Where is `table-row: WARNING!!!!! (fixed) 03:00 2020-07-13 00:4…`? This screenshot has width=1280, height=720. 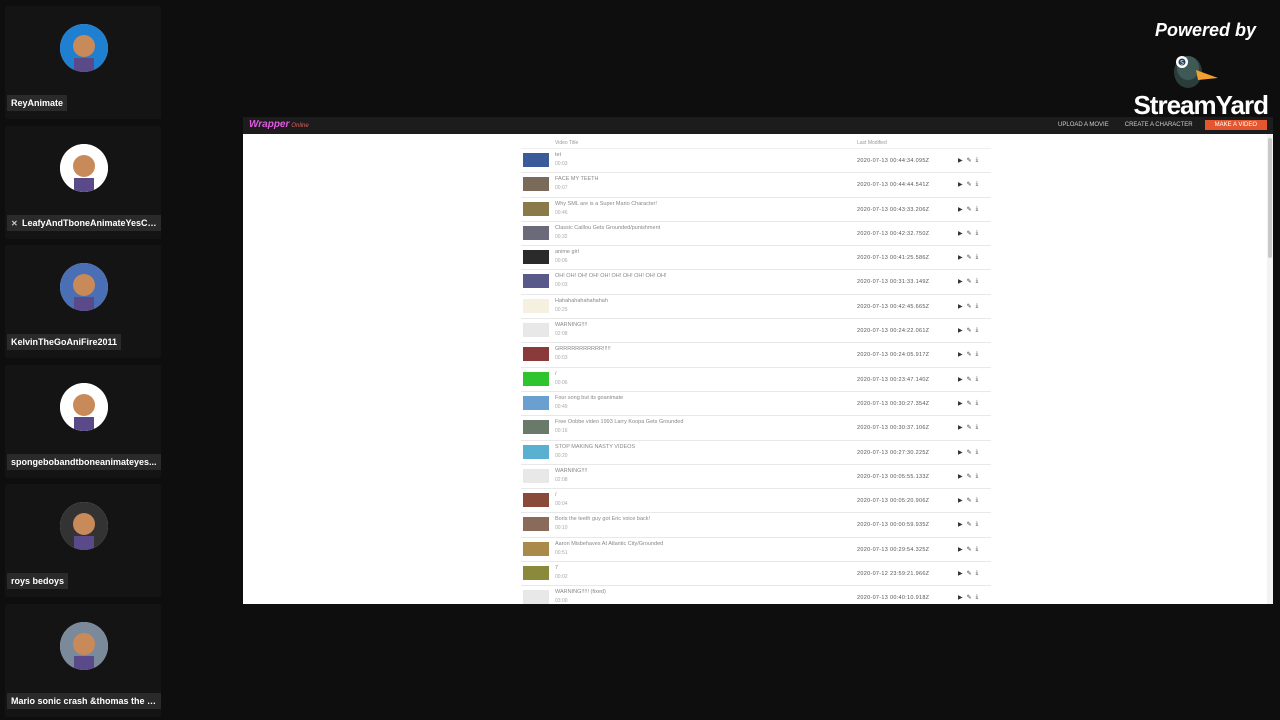 table-row: WARNING!!!!! (fixed) 03:00 2020-07-13 00:4… is located at coordinates (756, 595).